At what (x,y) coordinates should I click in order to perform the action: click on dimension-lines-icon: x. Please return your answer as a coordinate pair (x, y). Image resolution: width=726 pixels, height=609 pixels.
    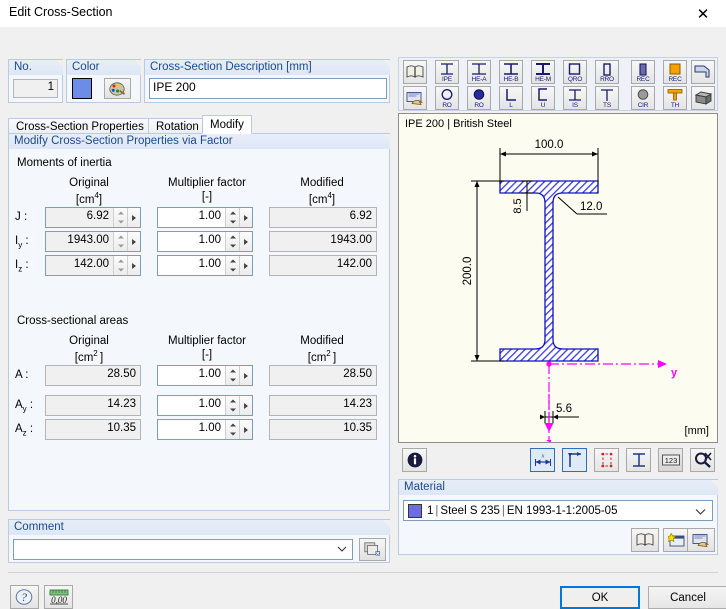
    Looking at the image, I should click on (542, 460).